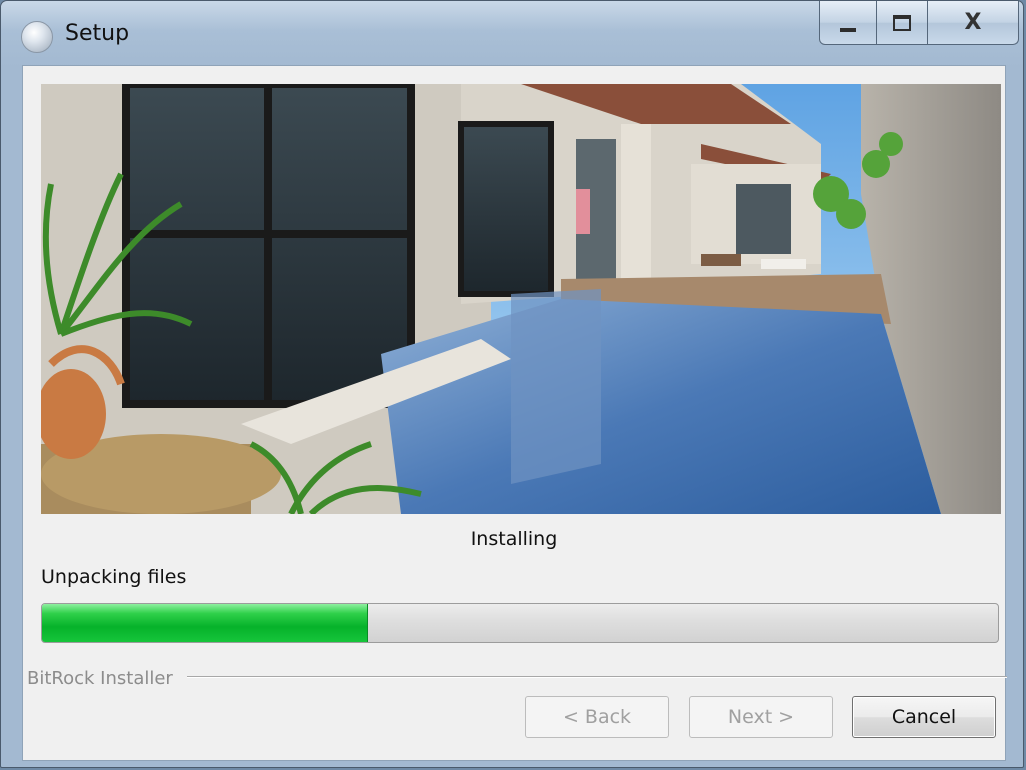 The image size is (1026, 770). I want to click on maximize-button, so click(902, 23).